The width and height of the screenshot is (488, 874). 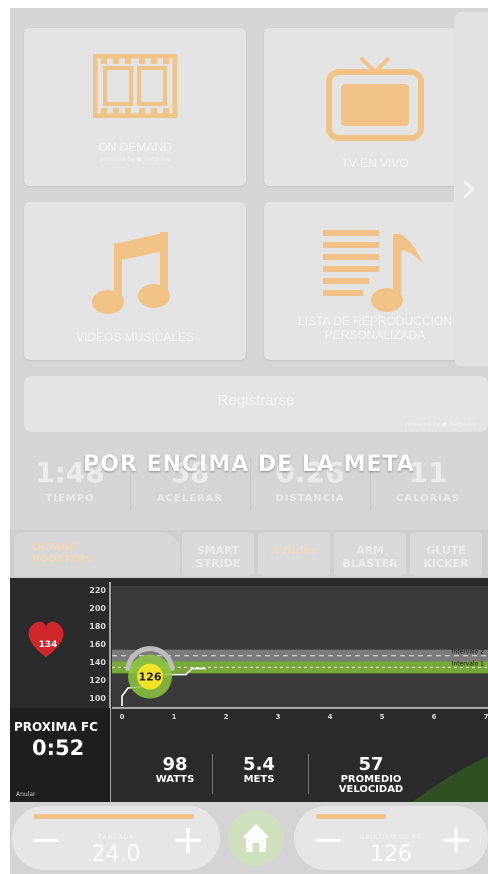 I want to click on music-note-icon, so click(x=131, y=273).